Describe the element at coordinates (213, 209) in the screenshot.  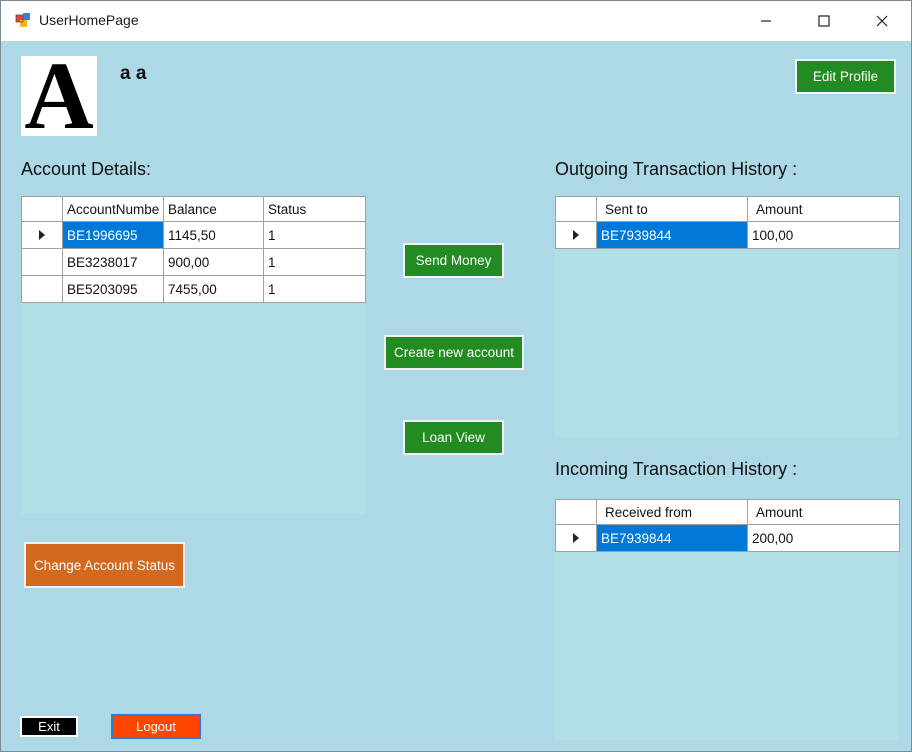
I see `column-header: Balance` at that location.